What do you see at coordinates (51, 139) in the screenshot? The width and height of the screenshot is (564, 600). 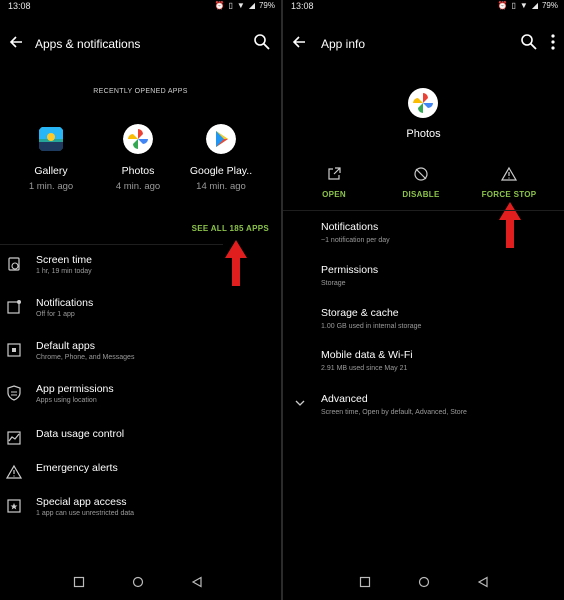 I see `gallery-app-icon` at bounding box center [51, 139].